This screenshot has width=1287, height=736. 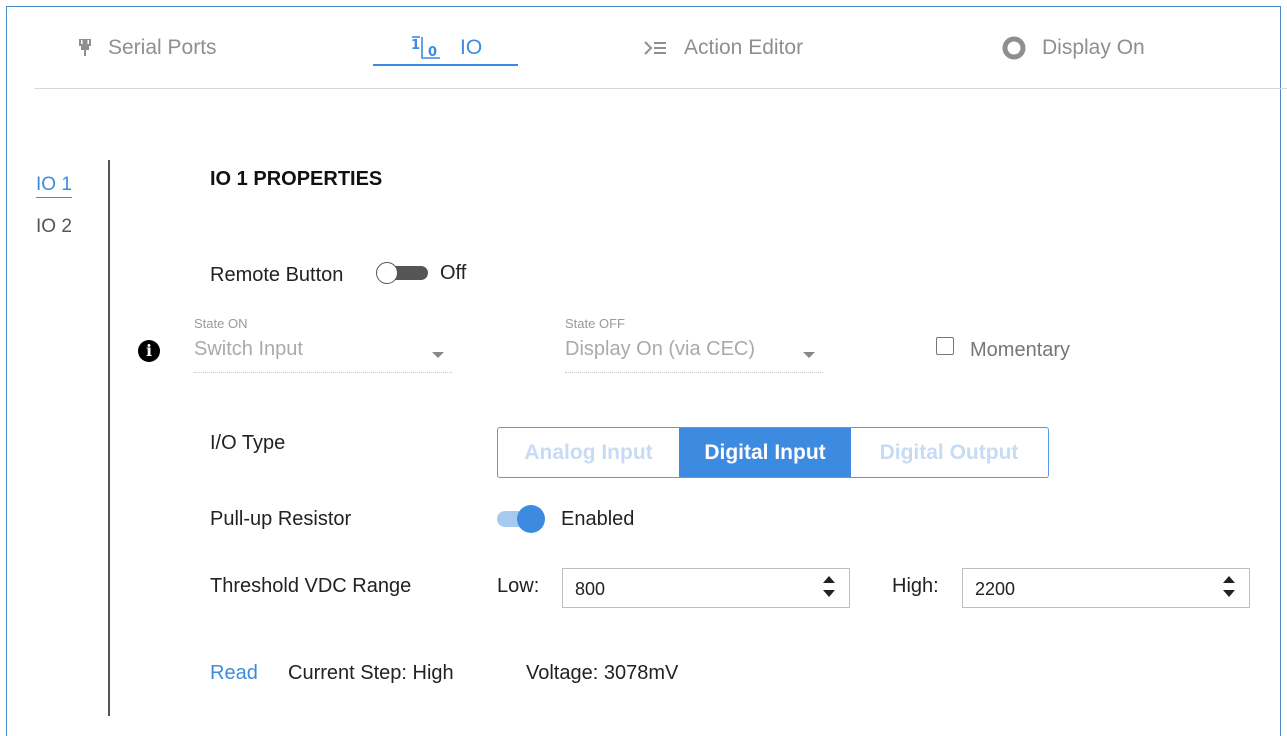 I want to click on momentary-checkbox, so click(x=945, y=346).